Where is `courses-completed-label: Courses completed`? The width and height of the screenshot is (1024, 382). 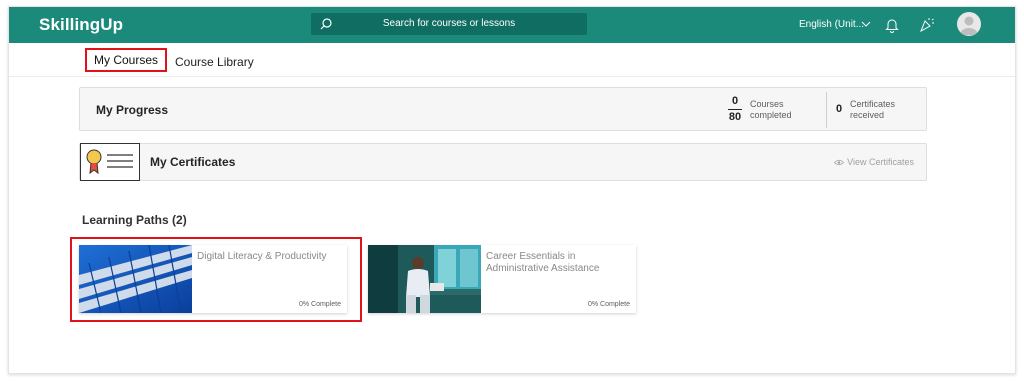 courses-completed-label: Courses completed is located at coordinates (771, 110).